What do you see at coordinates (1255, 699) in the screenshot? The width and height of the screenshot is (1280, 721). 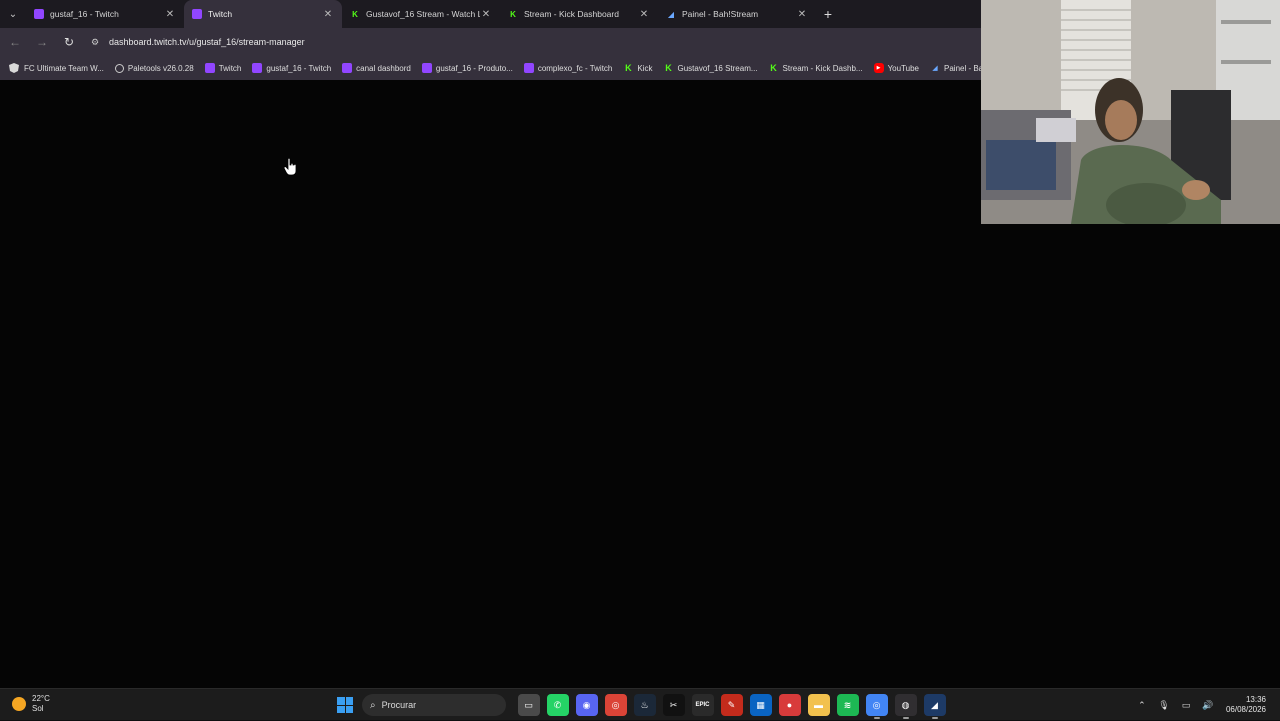 I see `clock-time: 13:36` at bounding box center [1255, 699].